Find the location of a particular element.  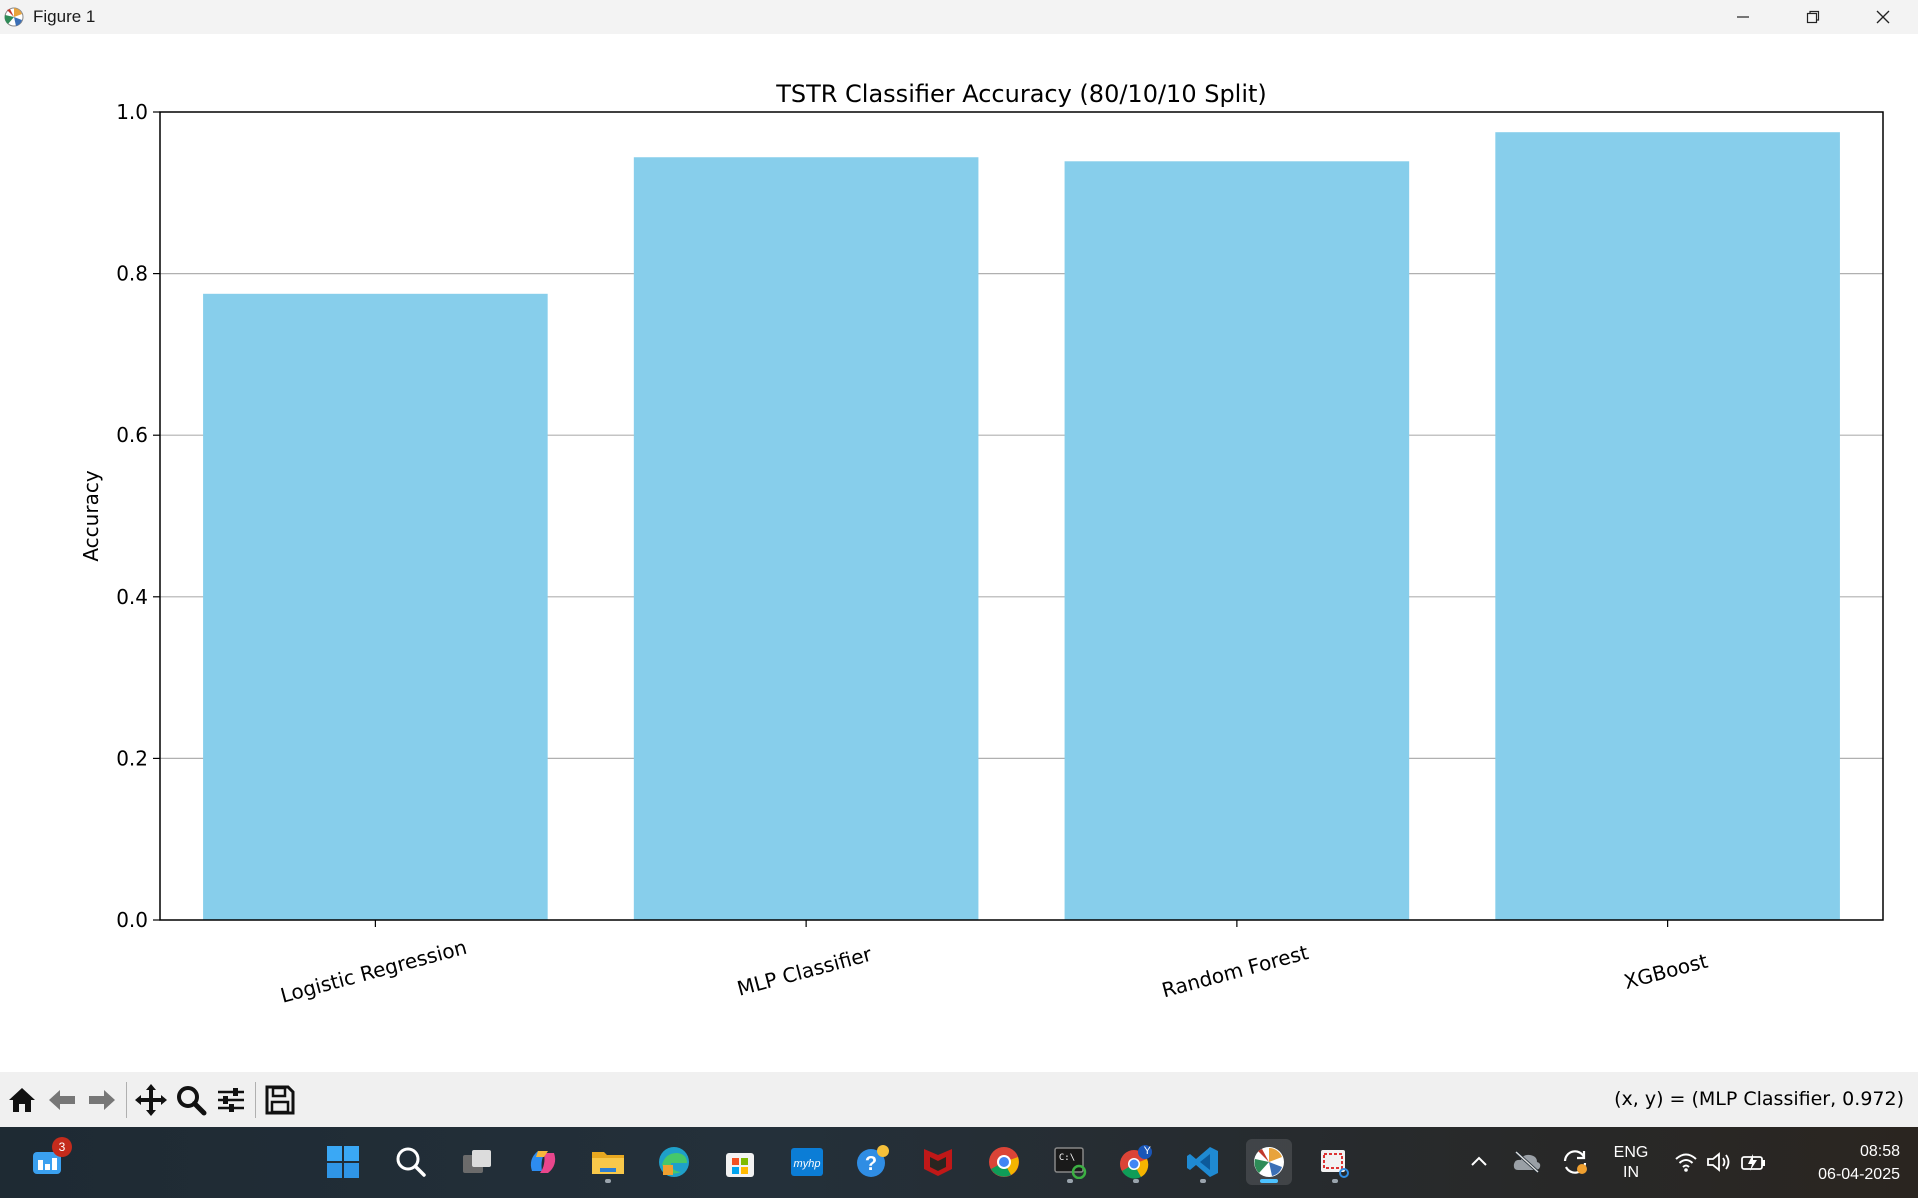

terminal-icon: C:\ is located at coordinates (1070, 1163).